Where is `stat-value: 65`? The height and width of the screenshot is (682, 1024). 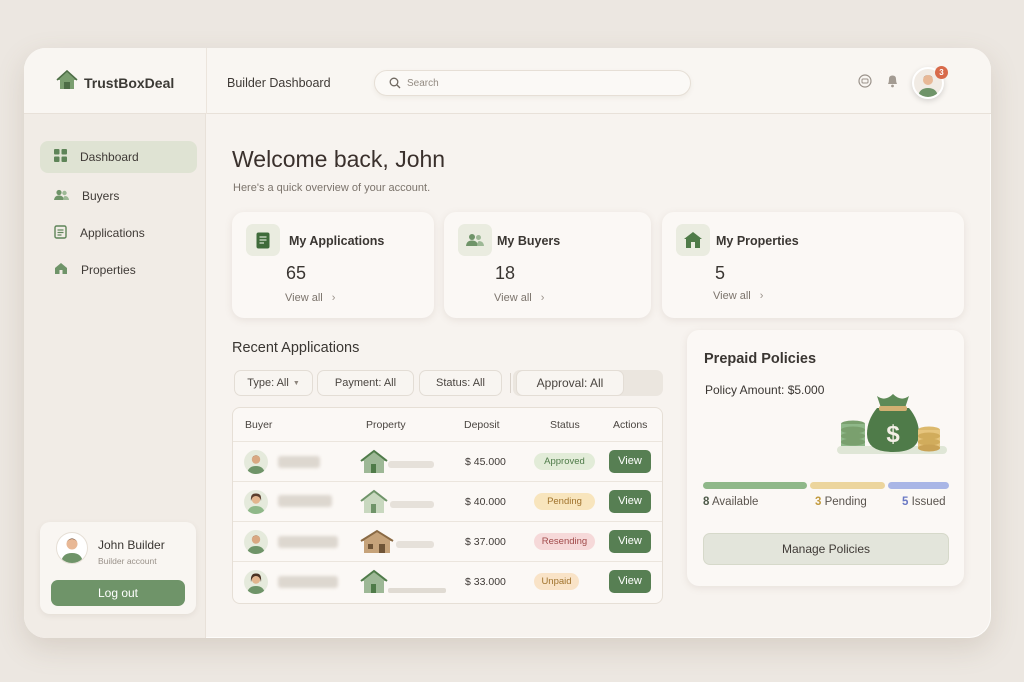 stat-value: 65 is located at coordinates (296, 273).